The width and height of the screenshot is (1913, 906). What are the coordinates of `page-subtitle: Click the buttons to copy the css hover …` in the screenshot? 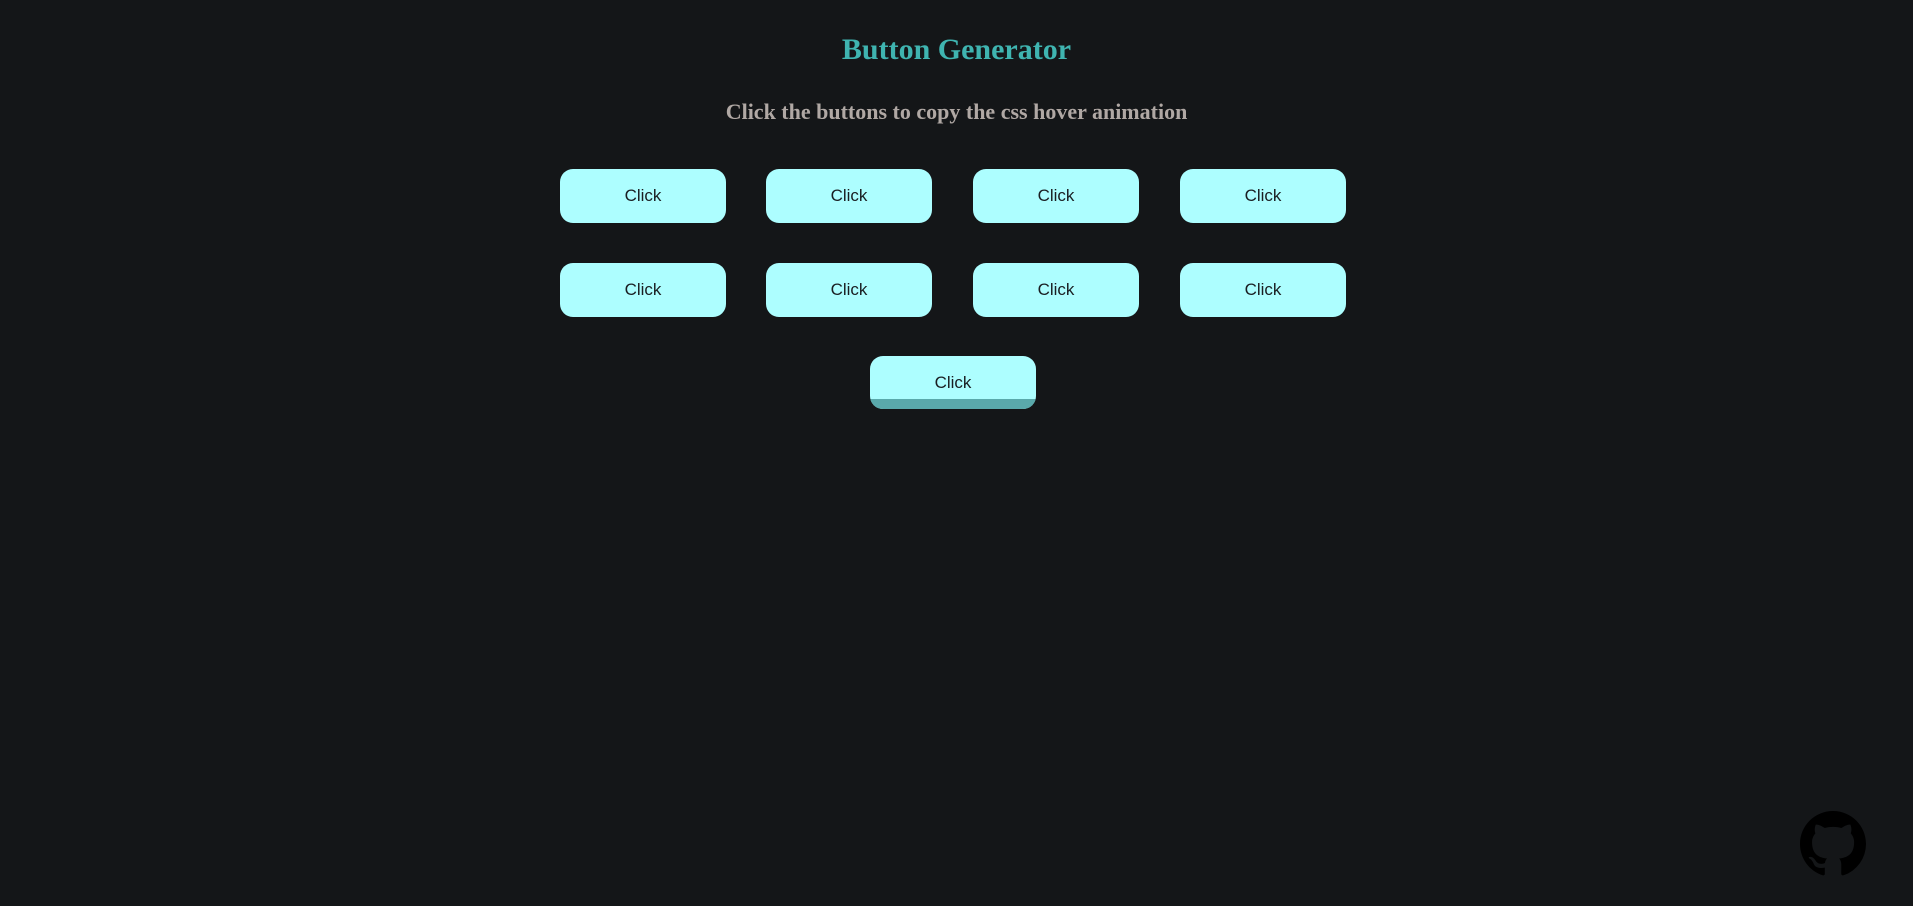 It's located at (956, 111).